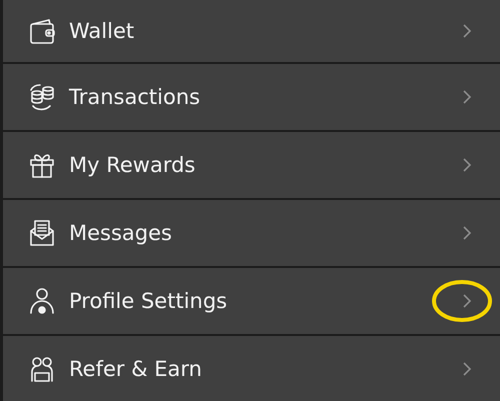 The width and height of the screenshot is (500, 401). Describe the element at coordinates (42, 233) in the screenshot. I see `envelope-icon` at that location.